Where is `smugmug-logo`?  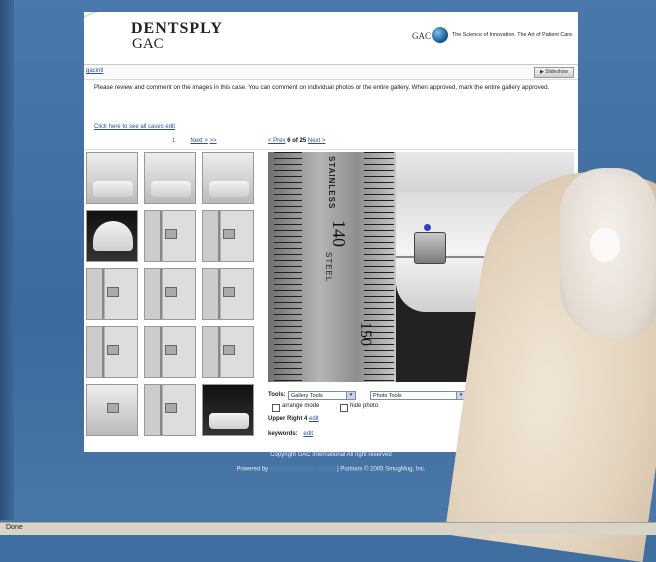 smugmug-logo is located at coordinates (291, 469).